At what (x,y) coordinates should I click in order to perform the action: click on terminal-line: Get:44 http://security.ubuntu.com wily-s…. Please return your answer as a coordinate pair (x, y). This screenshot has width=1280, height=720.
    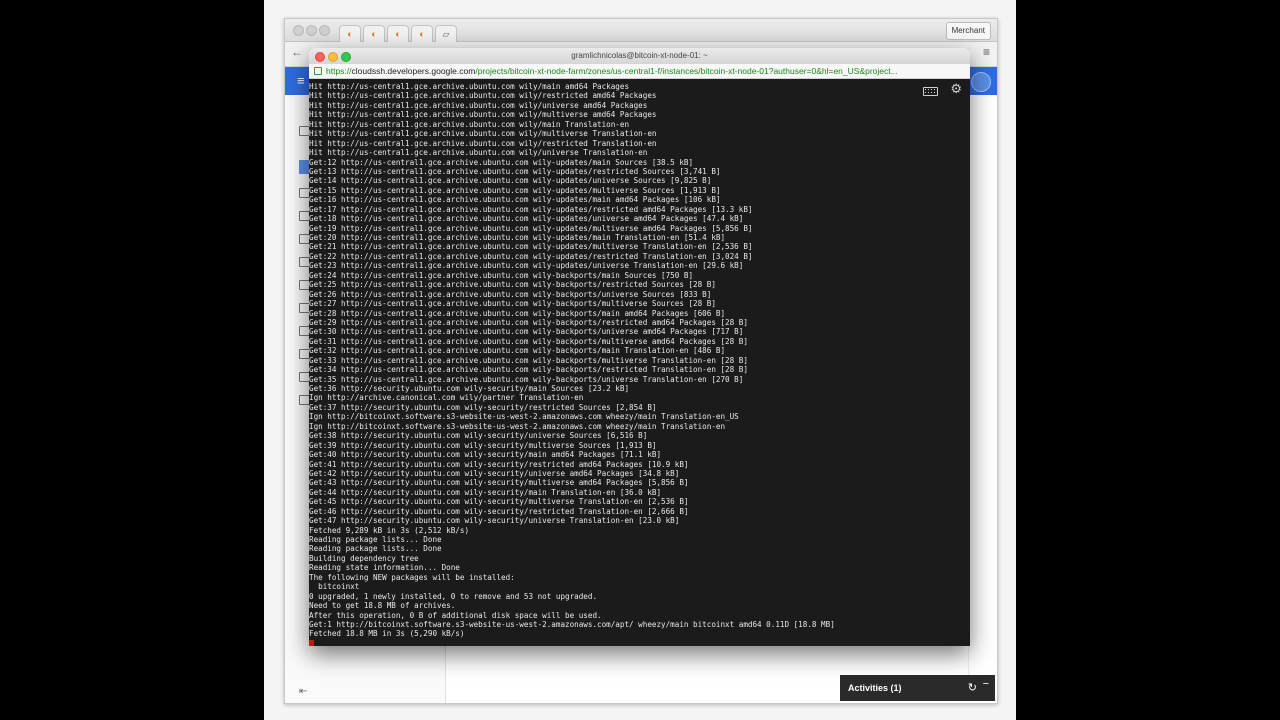
    Looking at the image, I should click on (485, 492).